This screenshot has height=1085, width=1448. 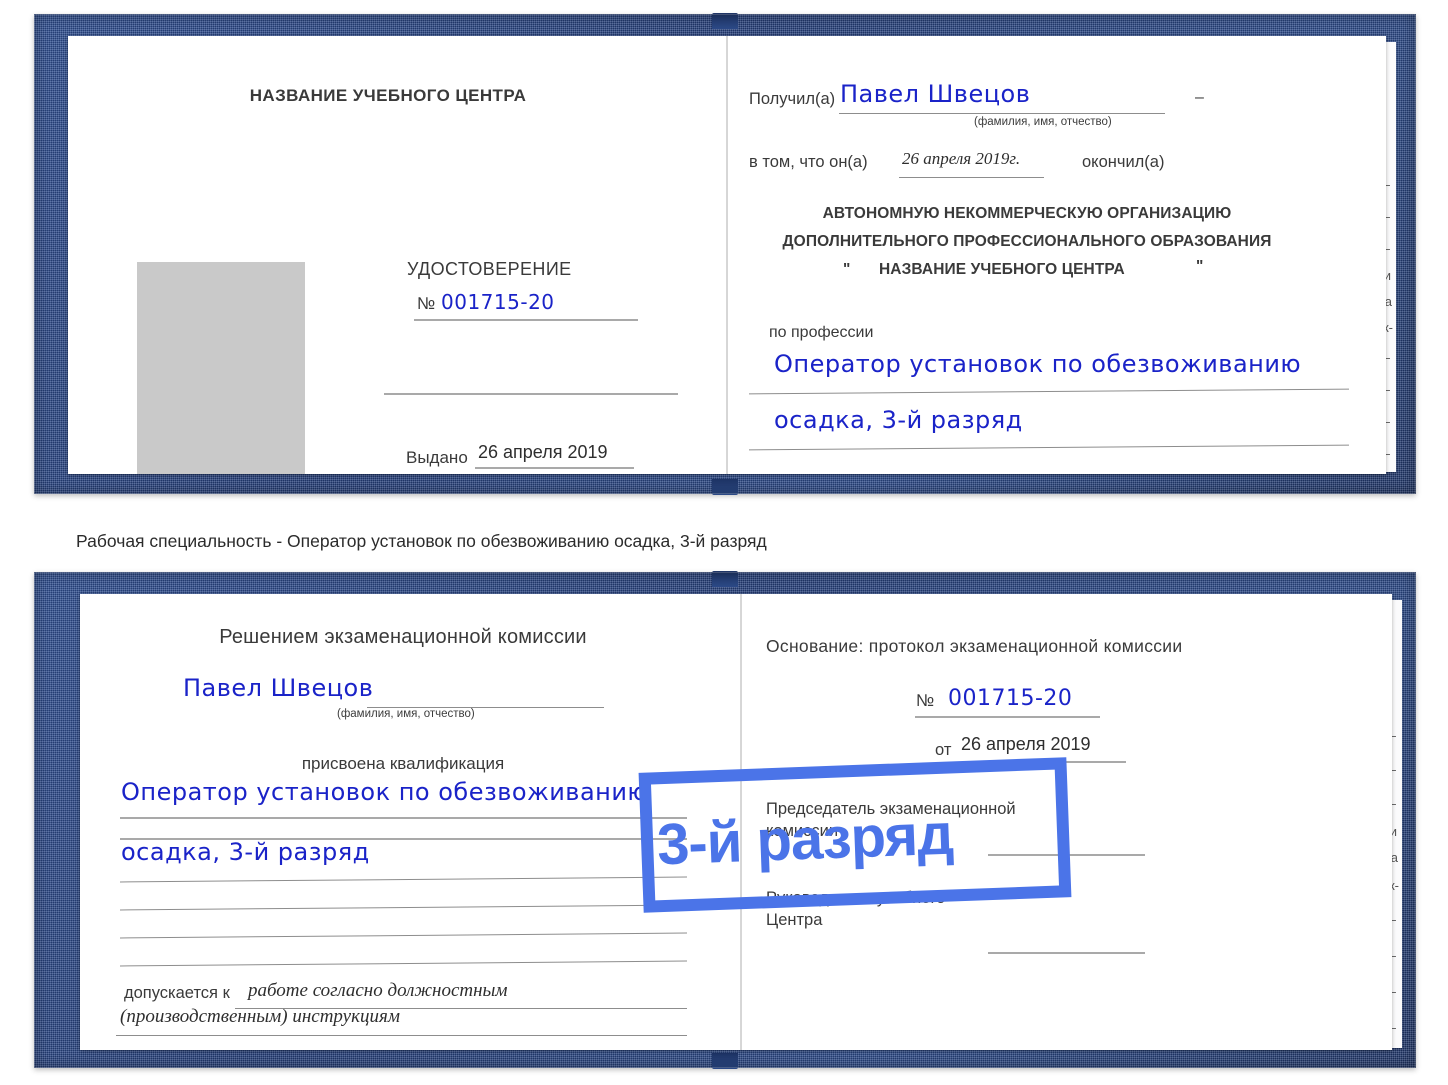 What do you see at coordinates (1038, 364) in the screenshot?
I see `profession-value-line-1: Оператор установок по обезвоживанию` at bounding box center [1038, 364].